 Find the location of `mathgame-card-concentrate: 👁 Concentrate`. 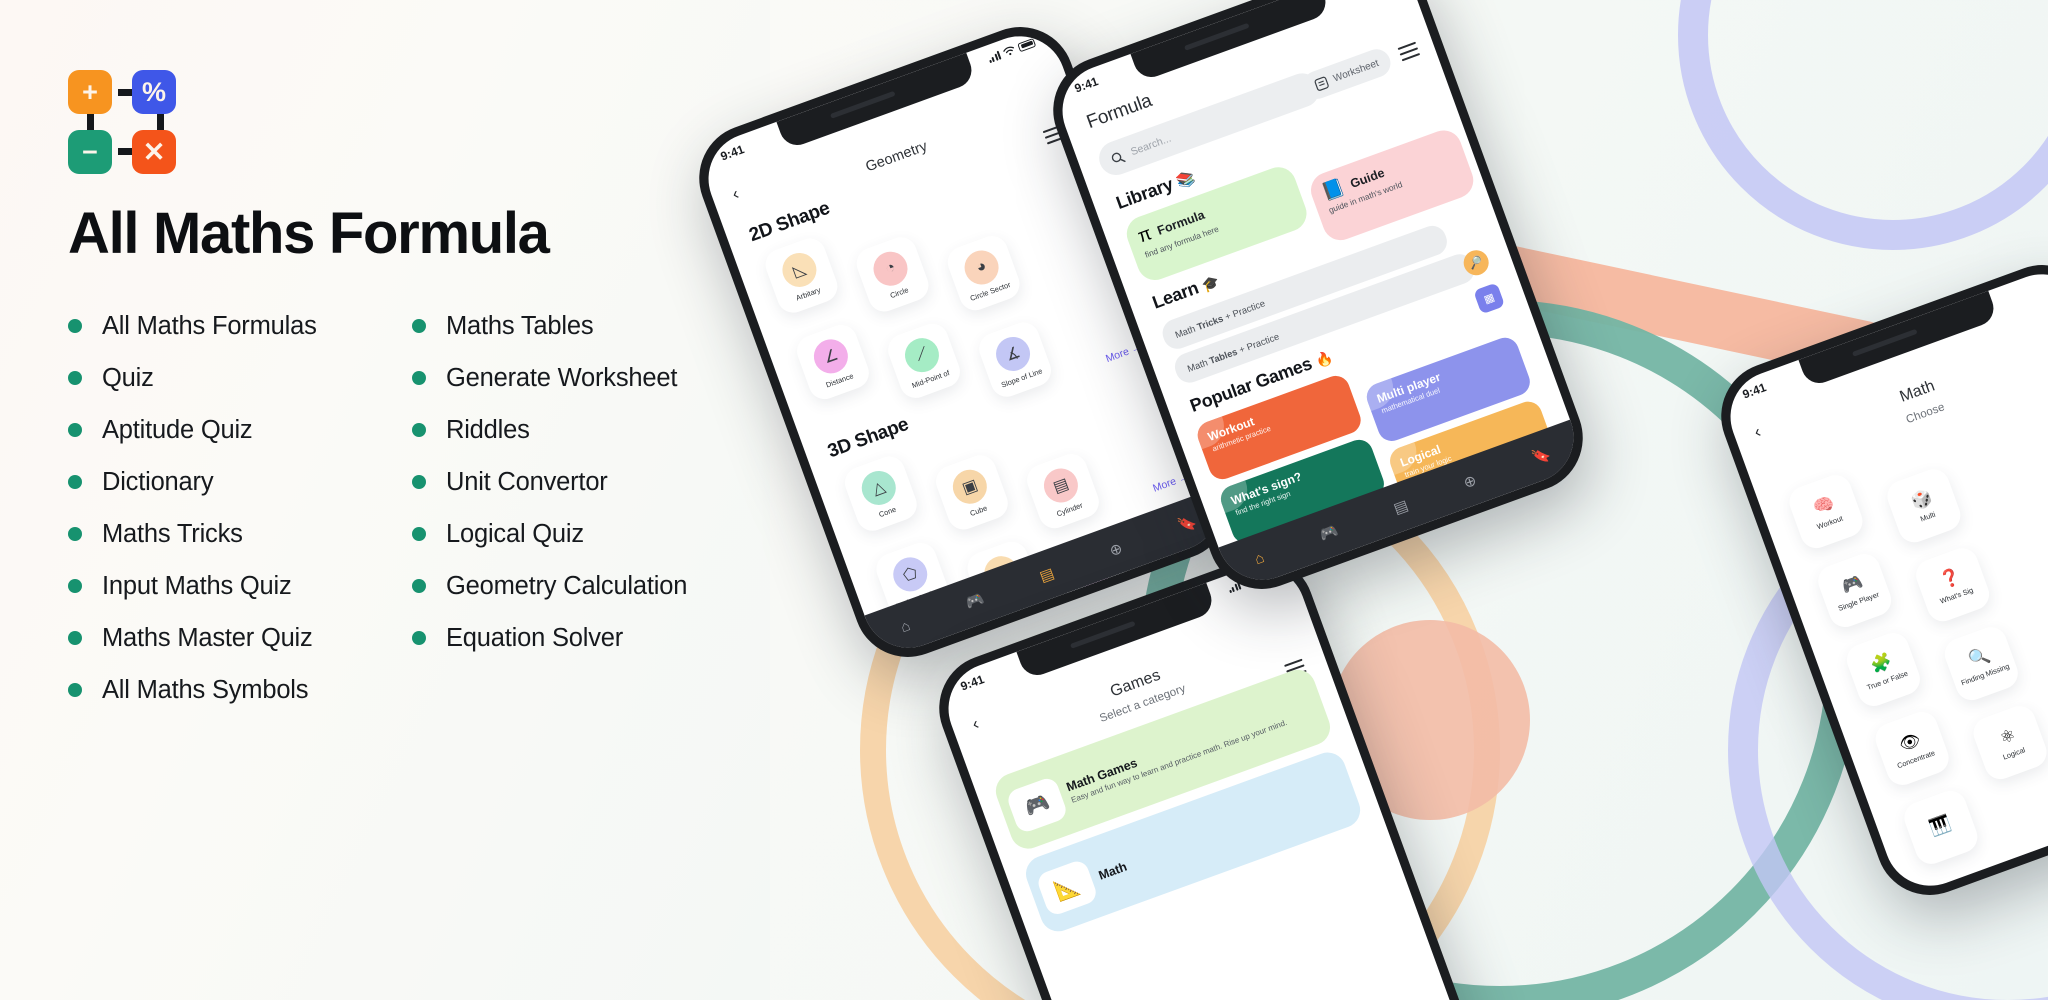

mathgame-card-concentrate: 👁 Concentrate is located at coordinates (1912, 748).